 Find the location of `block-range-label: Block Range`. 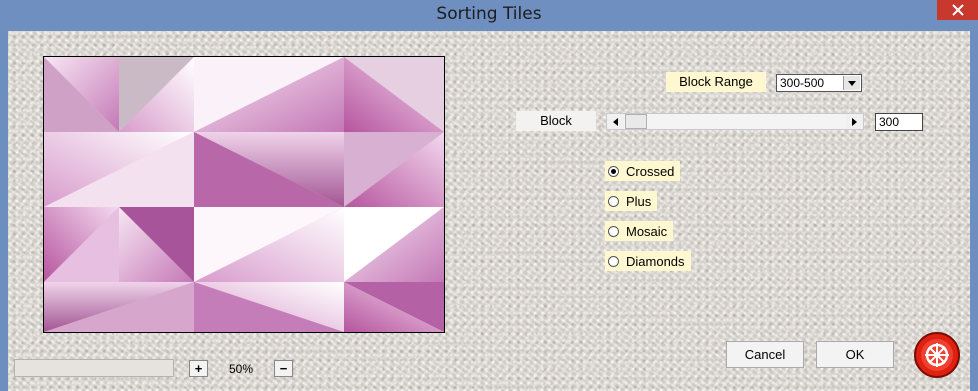

block-range-label: Block Range is located at coordinates (716, 82).